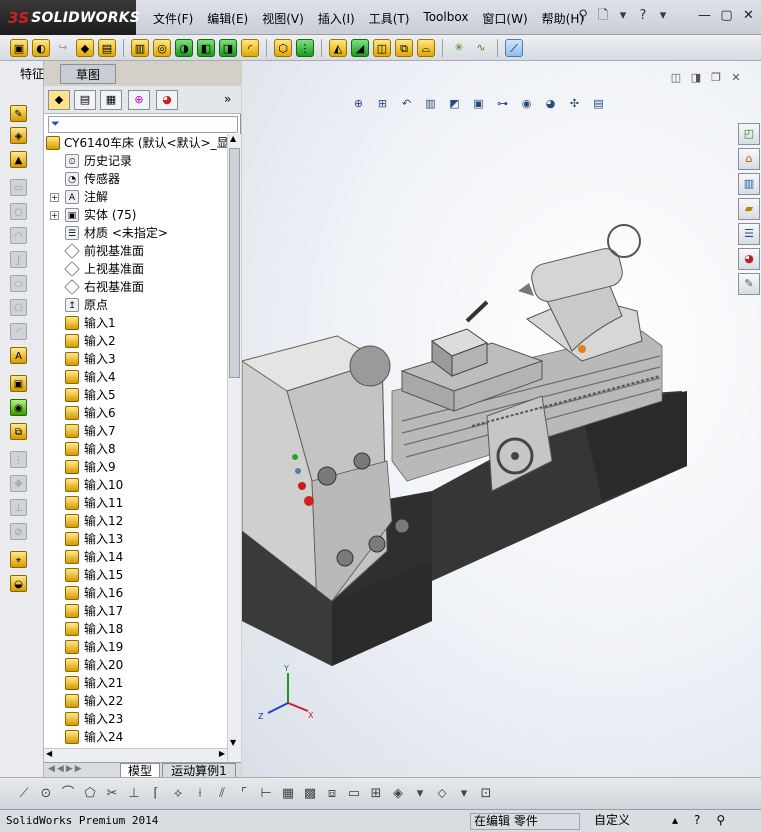  I want to click on draft-icon: ◢, so click(360, 47).